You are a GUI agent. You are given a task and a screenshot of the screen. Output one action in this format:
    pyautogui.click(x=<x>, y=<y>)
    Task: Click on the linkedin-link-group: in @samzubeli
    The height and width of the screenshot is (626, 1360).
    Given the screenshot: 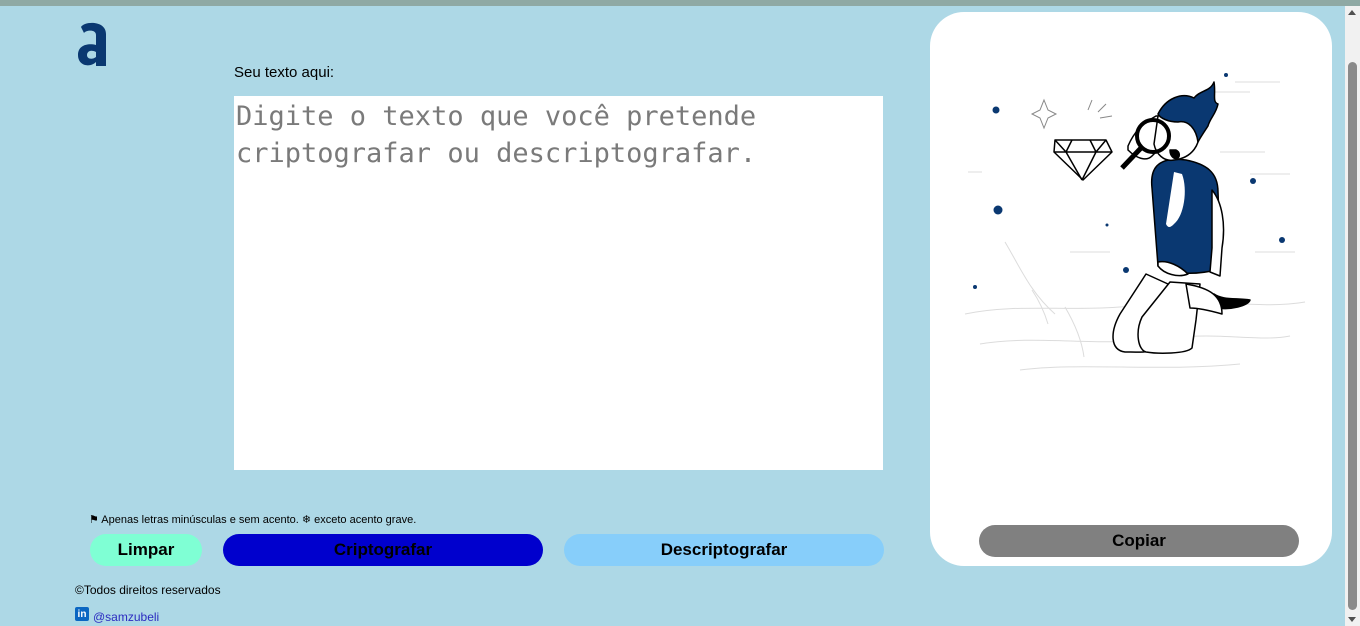 What is the action you would take?
    pyautogui.click(x=117, y=614)
    